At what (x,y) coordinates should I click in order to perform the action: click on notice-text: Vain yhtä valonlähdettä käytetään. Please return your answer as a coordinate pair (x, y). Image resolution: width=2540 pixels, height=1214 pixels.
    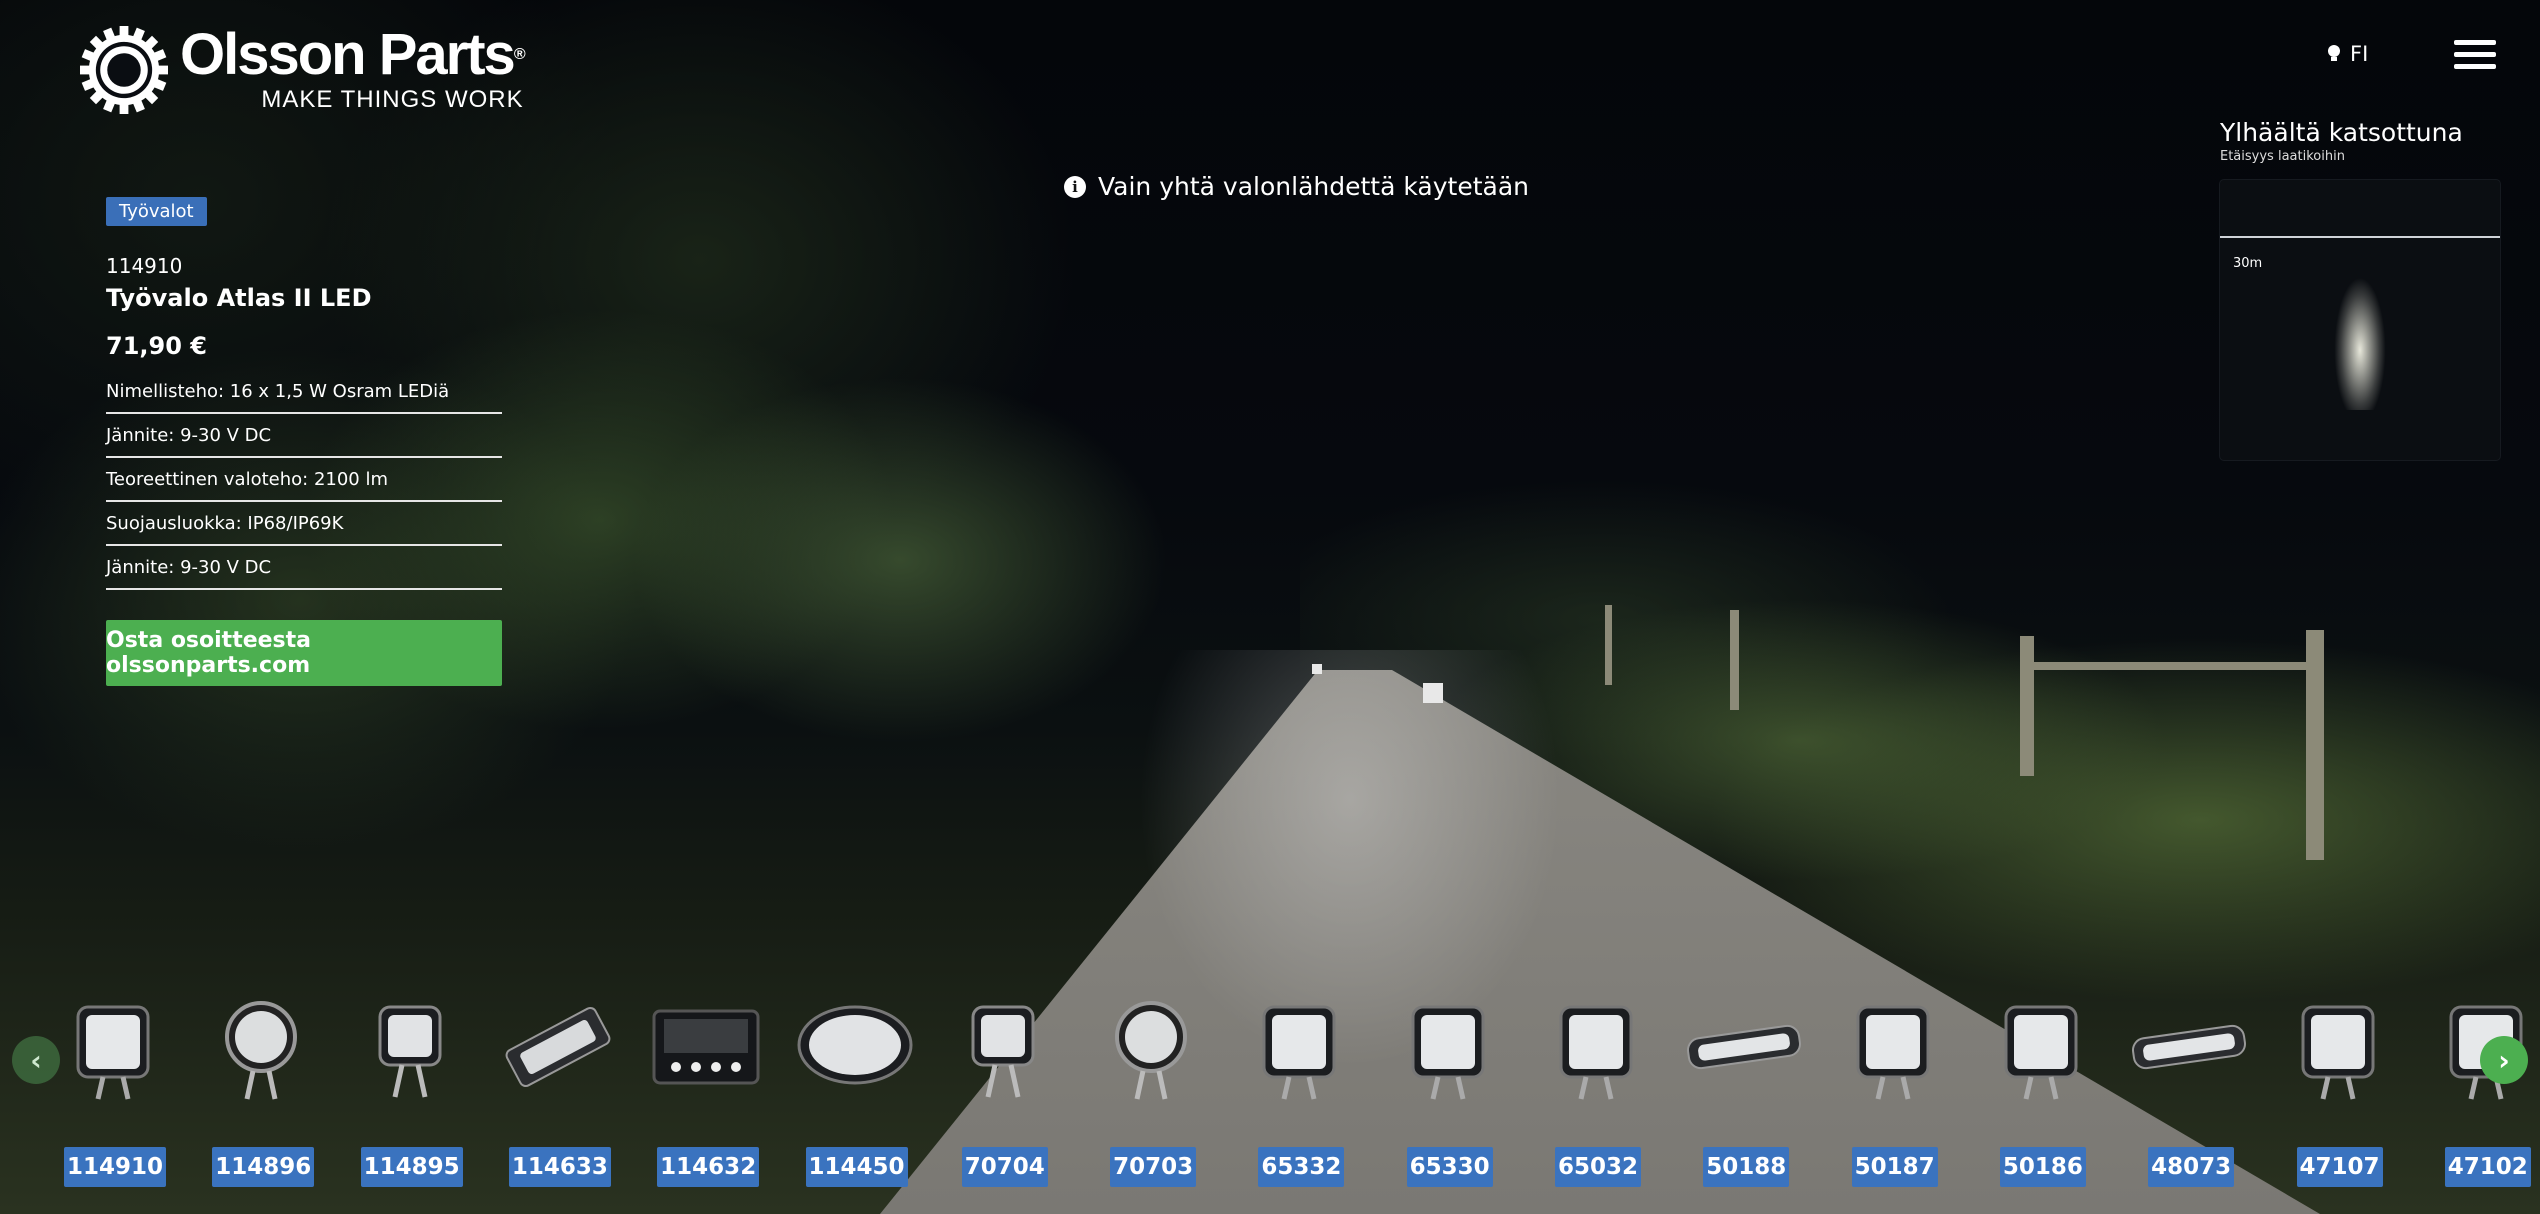
    Looking at the image, I should click on (1313, 186).